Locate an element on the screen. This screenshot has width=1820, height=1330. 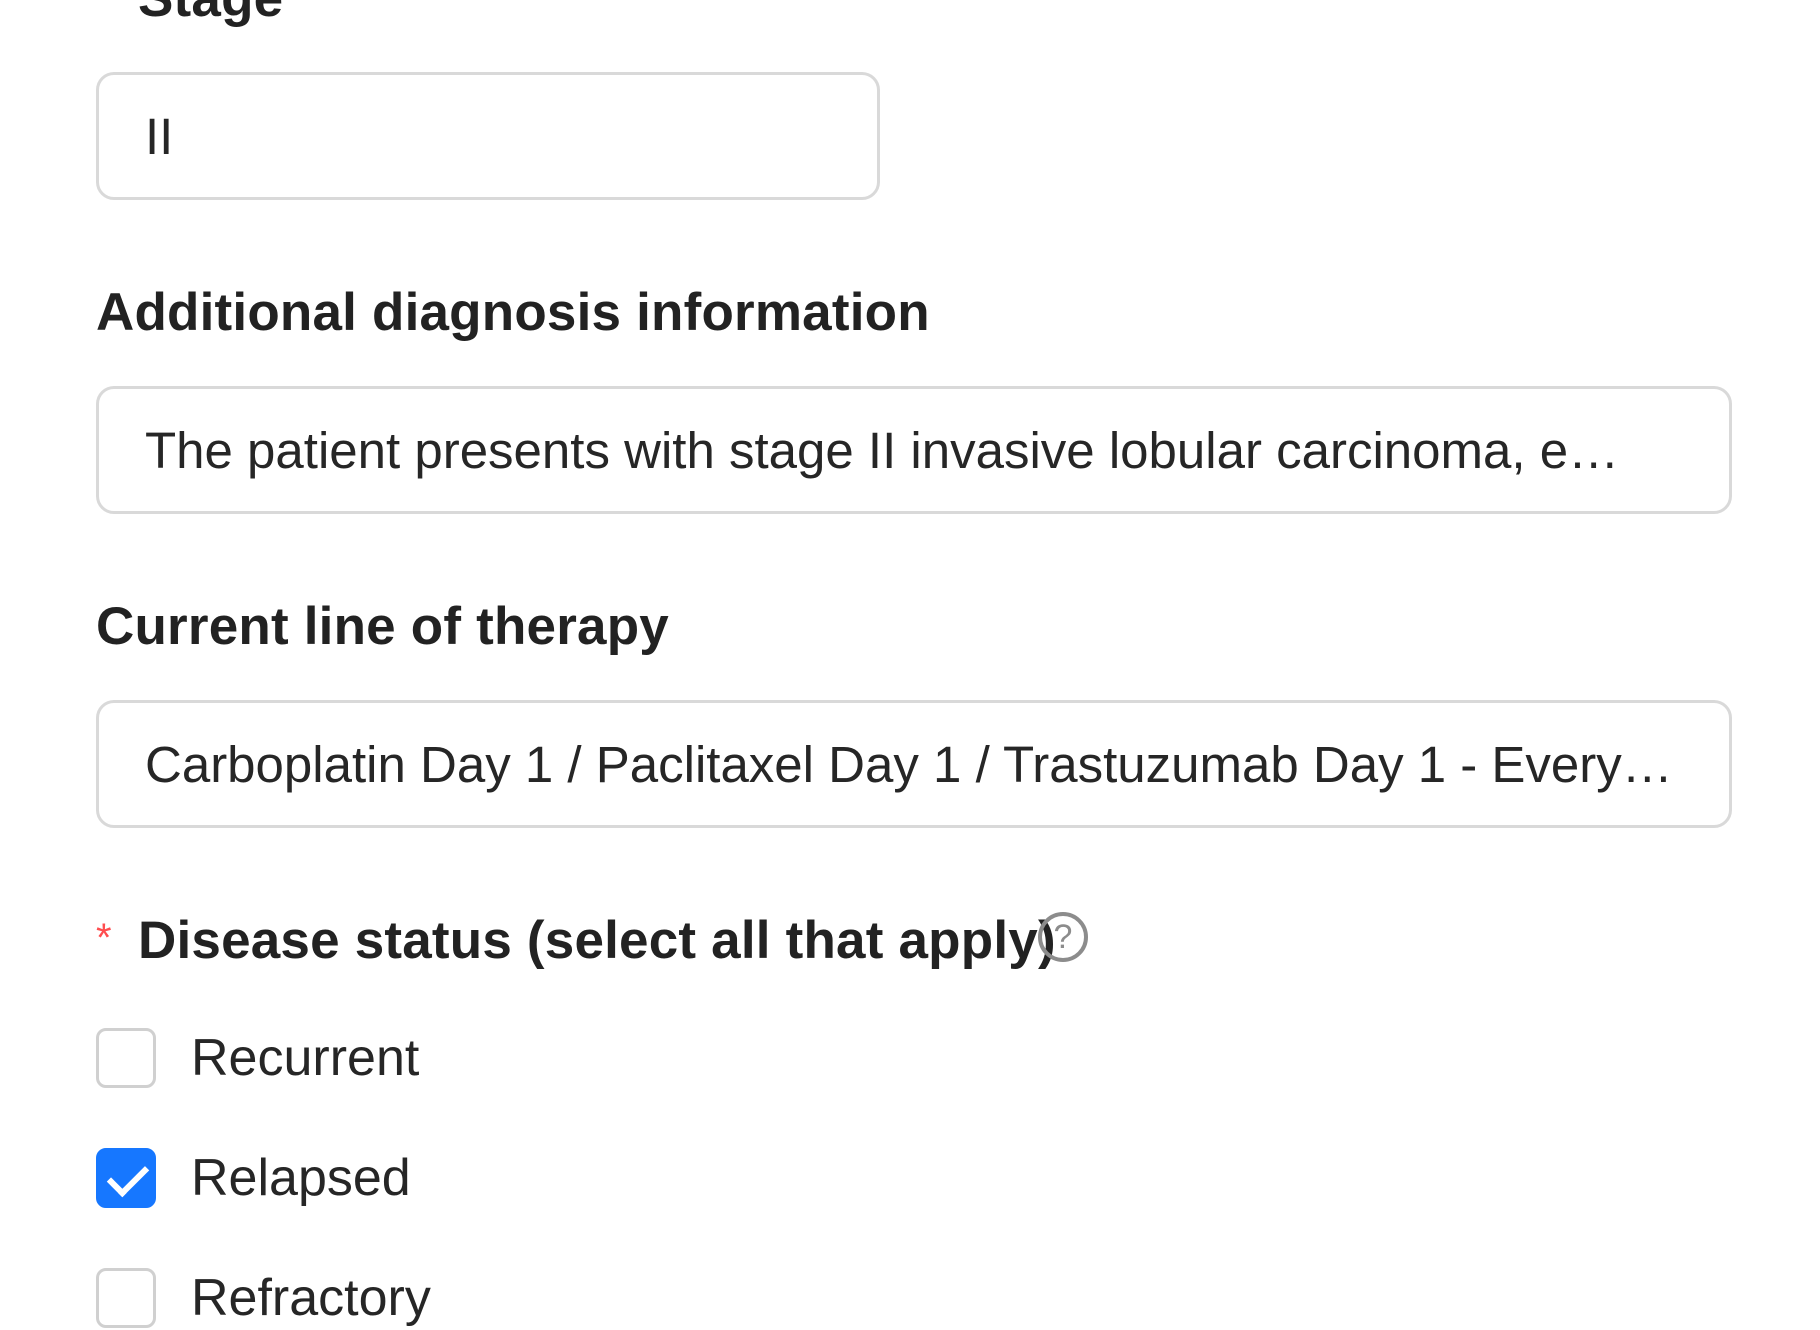
additional-diagnosis-label: Additional diagnosis information is located at coordinates (513, 312).